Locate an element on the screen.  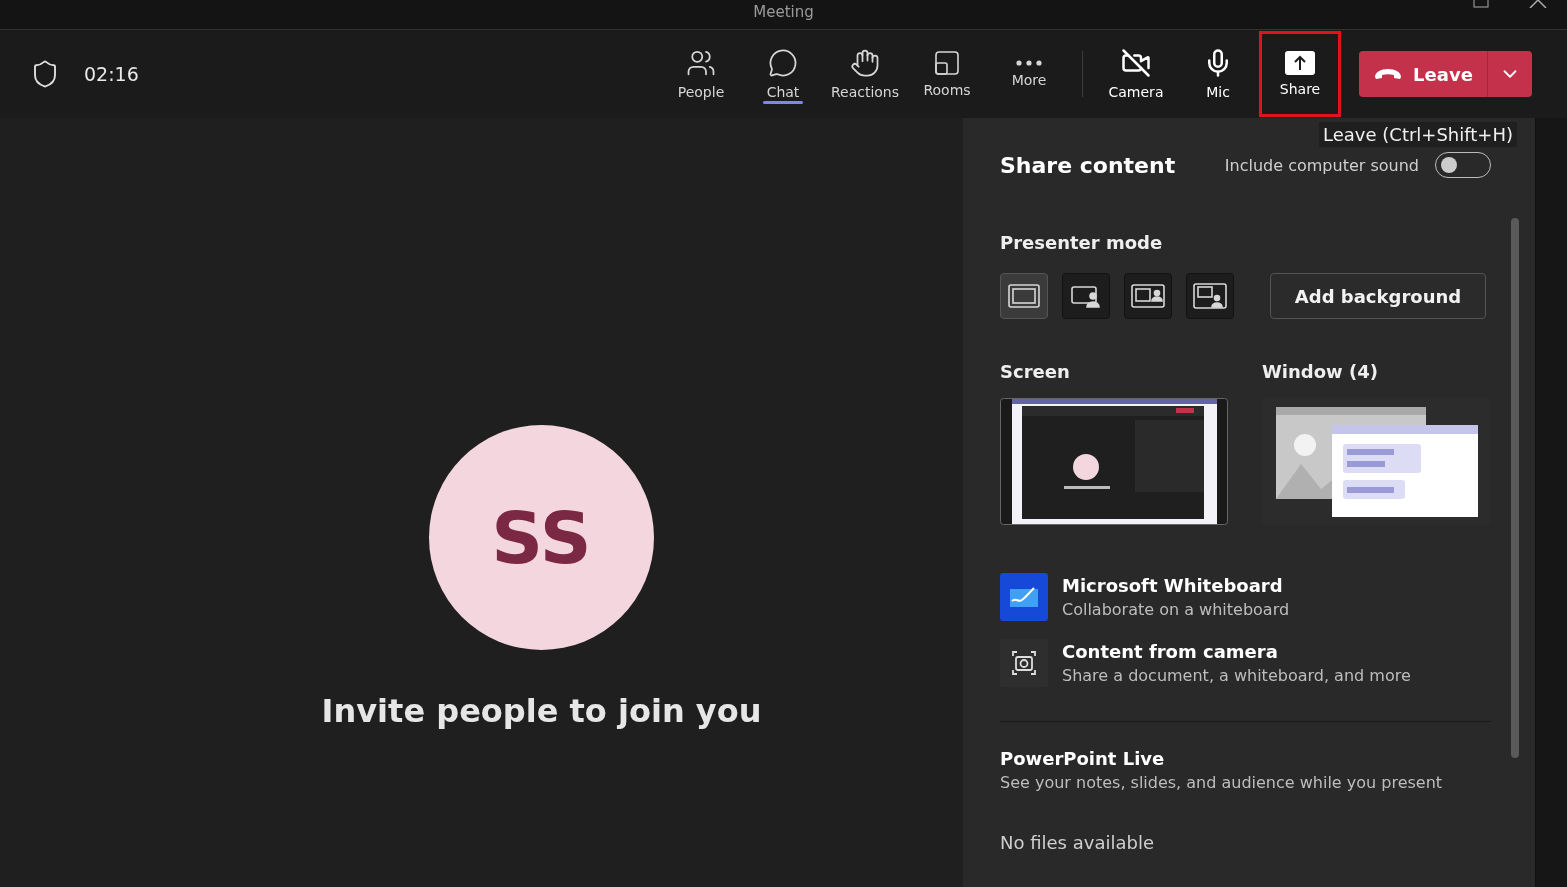
call-timer: 02:16 is located at coordinates (111, 74).